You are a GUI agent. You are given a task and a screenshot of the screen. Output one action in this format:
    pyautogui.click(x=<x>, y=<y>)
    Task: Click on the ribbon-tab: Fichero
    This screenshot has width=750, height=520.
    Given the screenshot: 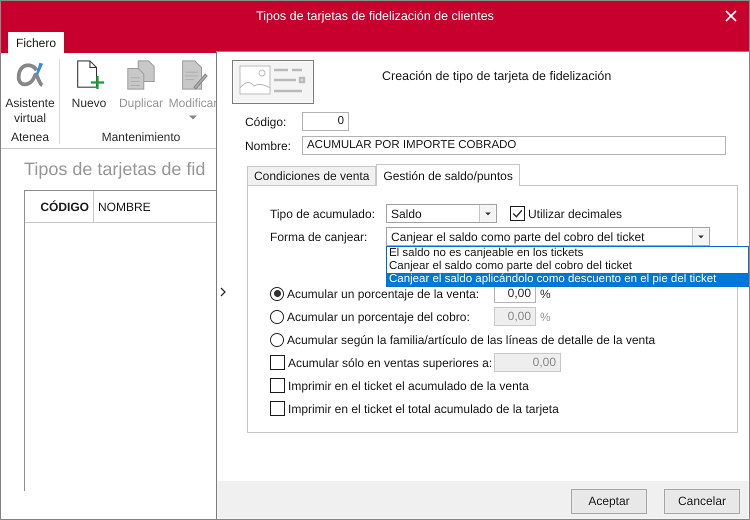 What is the action you would take?
    pyautogui.click(x=36, y=42)
    